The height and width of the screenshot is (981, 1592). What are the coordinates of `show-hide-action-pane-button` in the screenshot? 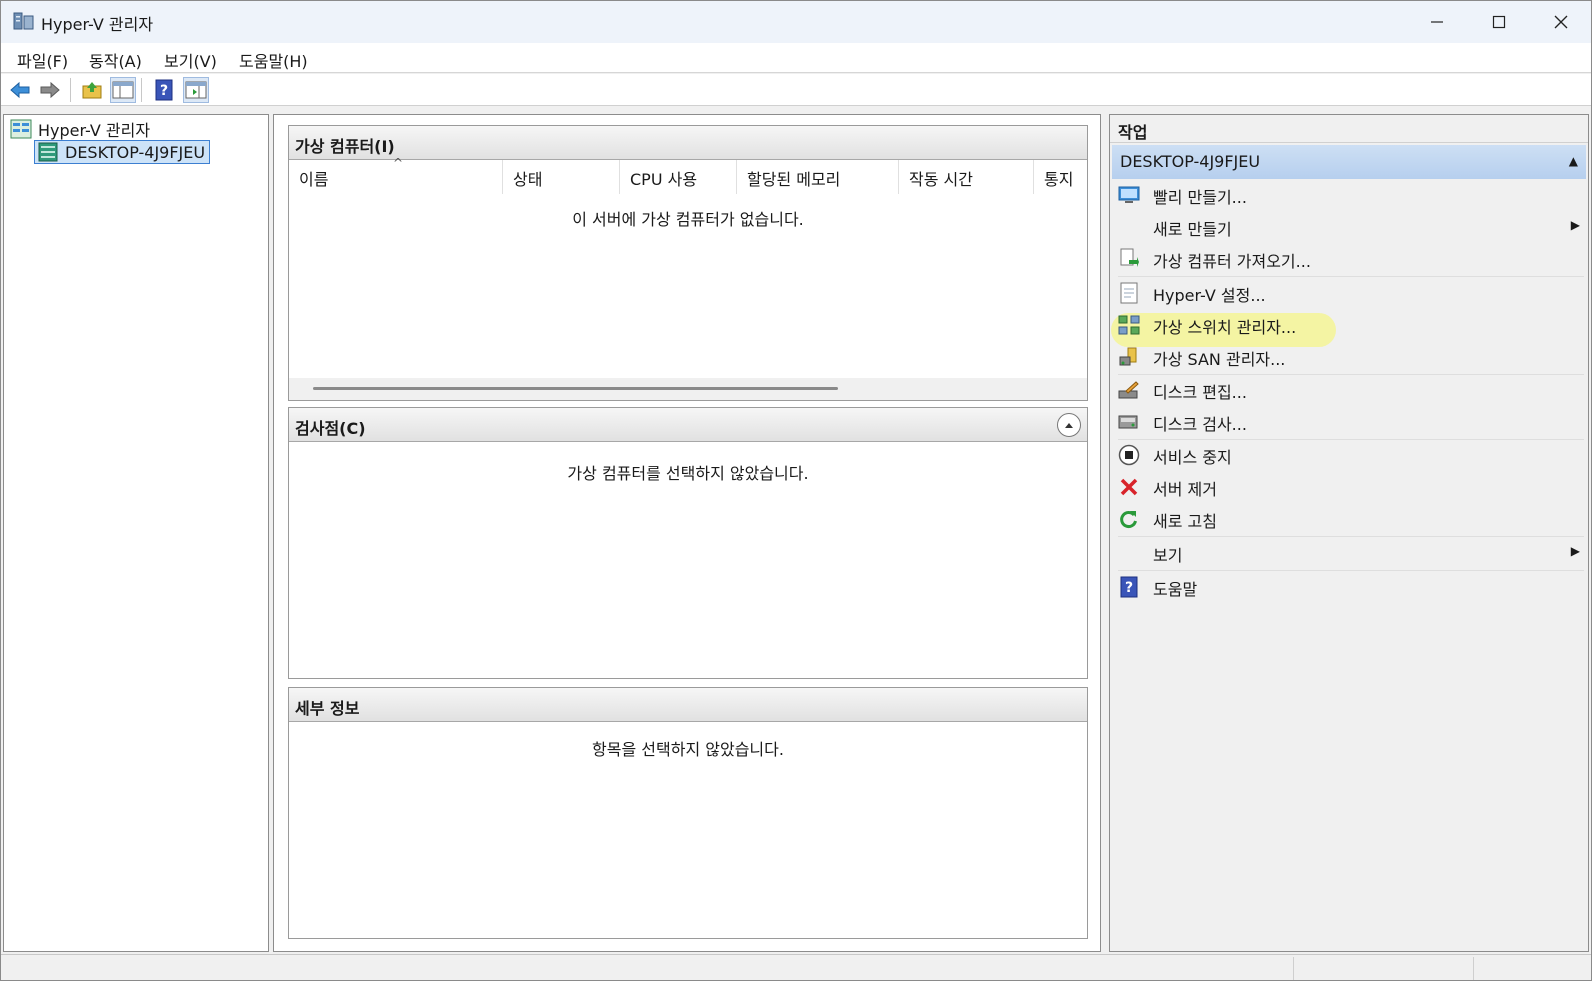 It's located at (196, 90).